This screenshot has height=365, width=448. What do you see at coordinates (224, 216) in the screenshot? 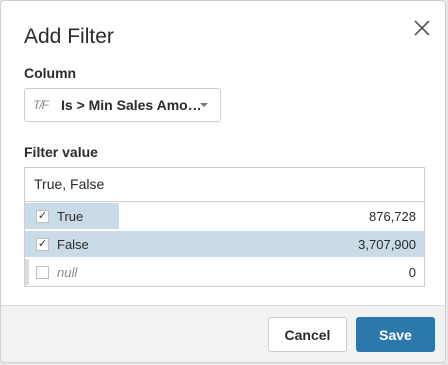
I see `list-item-true: ✓ True 876,728` at bounding box center [224, 216].